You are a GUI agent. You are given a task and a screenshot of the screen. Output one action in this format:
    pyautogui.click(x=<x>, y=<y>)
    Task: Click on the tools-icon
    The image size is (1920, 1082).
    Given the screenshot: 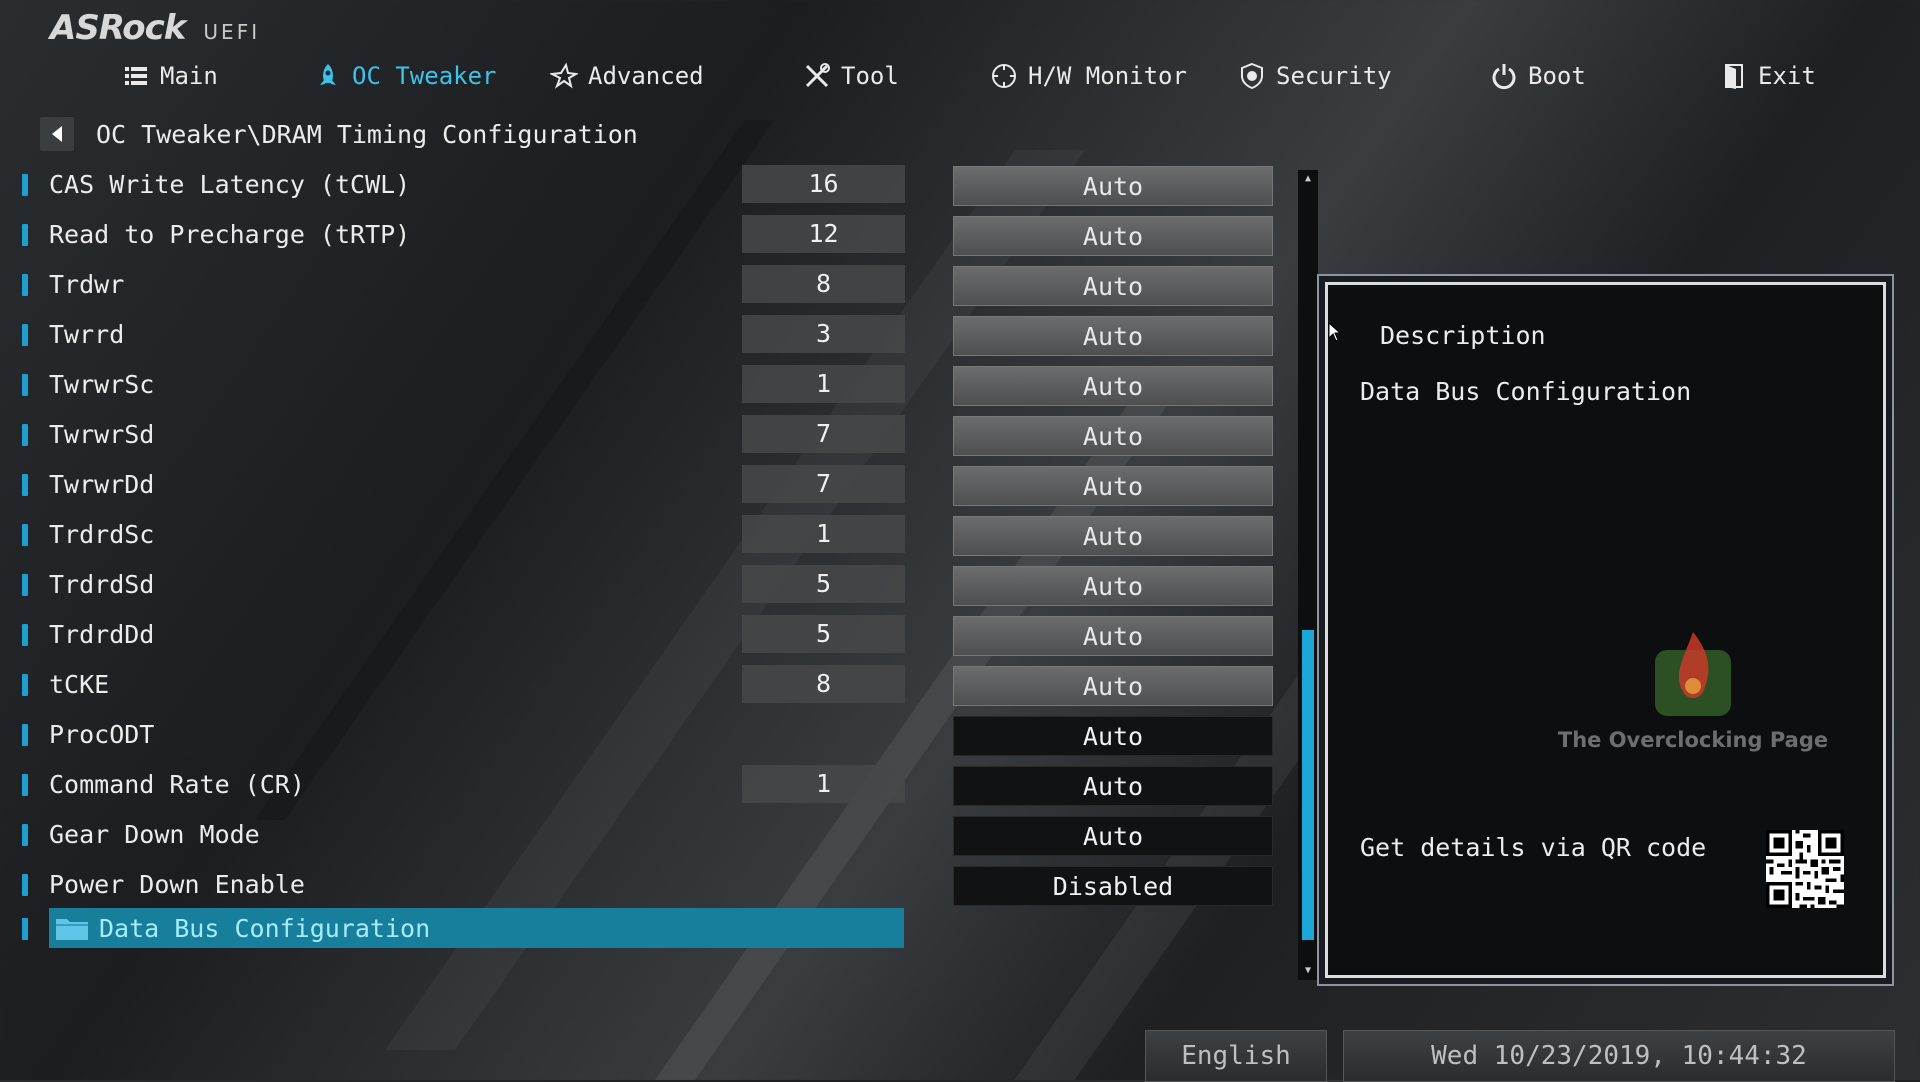 What is the action you would take?
    pyautogui.click(x=817, y=75)
    